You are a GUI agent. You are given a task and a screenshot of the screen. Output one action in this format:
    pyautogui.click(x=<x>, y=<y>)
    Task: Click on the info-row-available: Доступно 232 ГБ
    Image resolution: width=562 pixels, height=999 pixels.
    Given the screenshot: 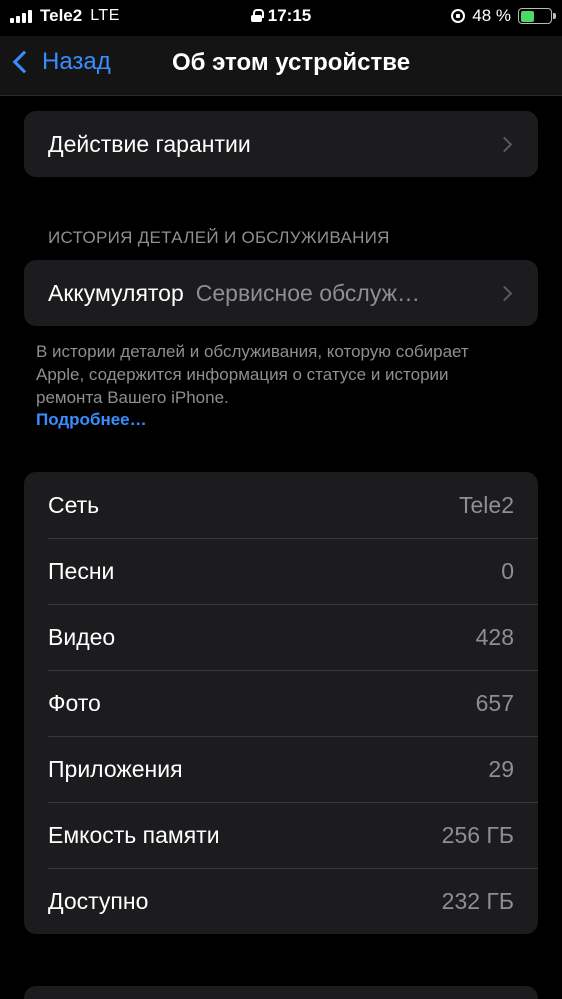 What is the action you would take?
    pyautogui.click(x=281, y=901)
    